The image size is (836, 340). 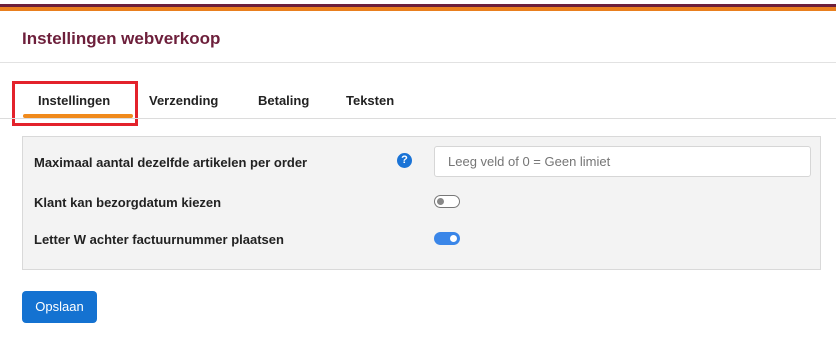 I want to click on letter-w-toggle, so click(x=447, y=238).